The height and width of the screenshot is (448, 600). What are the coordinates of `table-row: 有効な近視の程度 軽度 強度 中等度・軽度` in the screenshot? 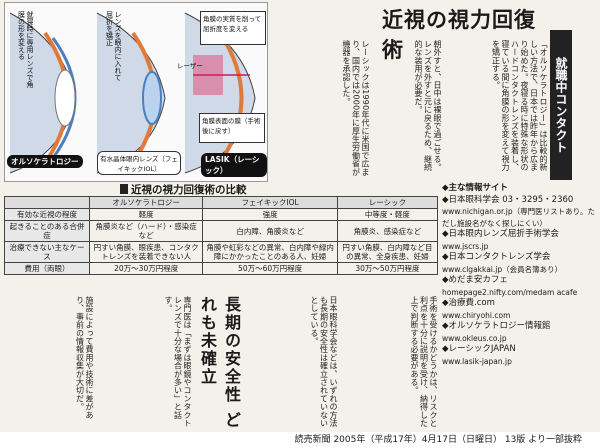 It's located at (221, 214).